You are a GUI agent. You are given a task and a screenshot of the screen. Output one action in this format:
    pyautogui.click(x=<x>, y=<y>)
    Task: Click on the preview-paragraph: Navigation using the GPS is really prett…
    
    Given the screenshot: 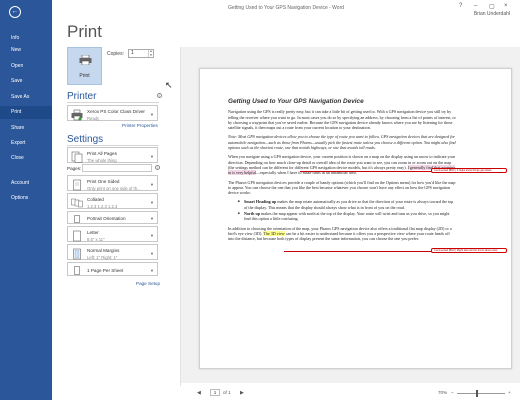 What is the action you would take?
    pyautogui.click(x=342, y=120)
    